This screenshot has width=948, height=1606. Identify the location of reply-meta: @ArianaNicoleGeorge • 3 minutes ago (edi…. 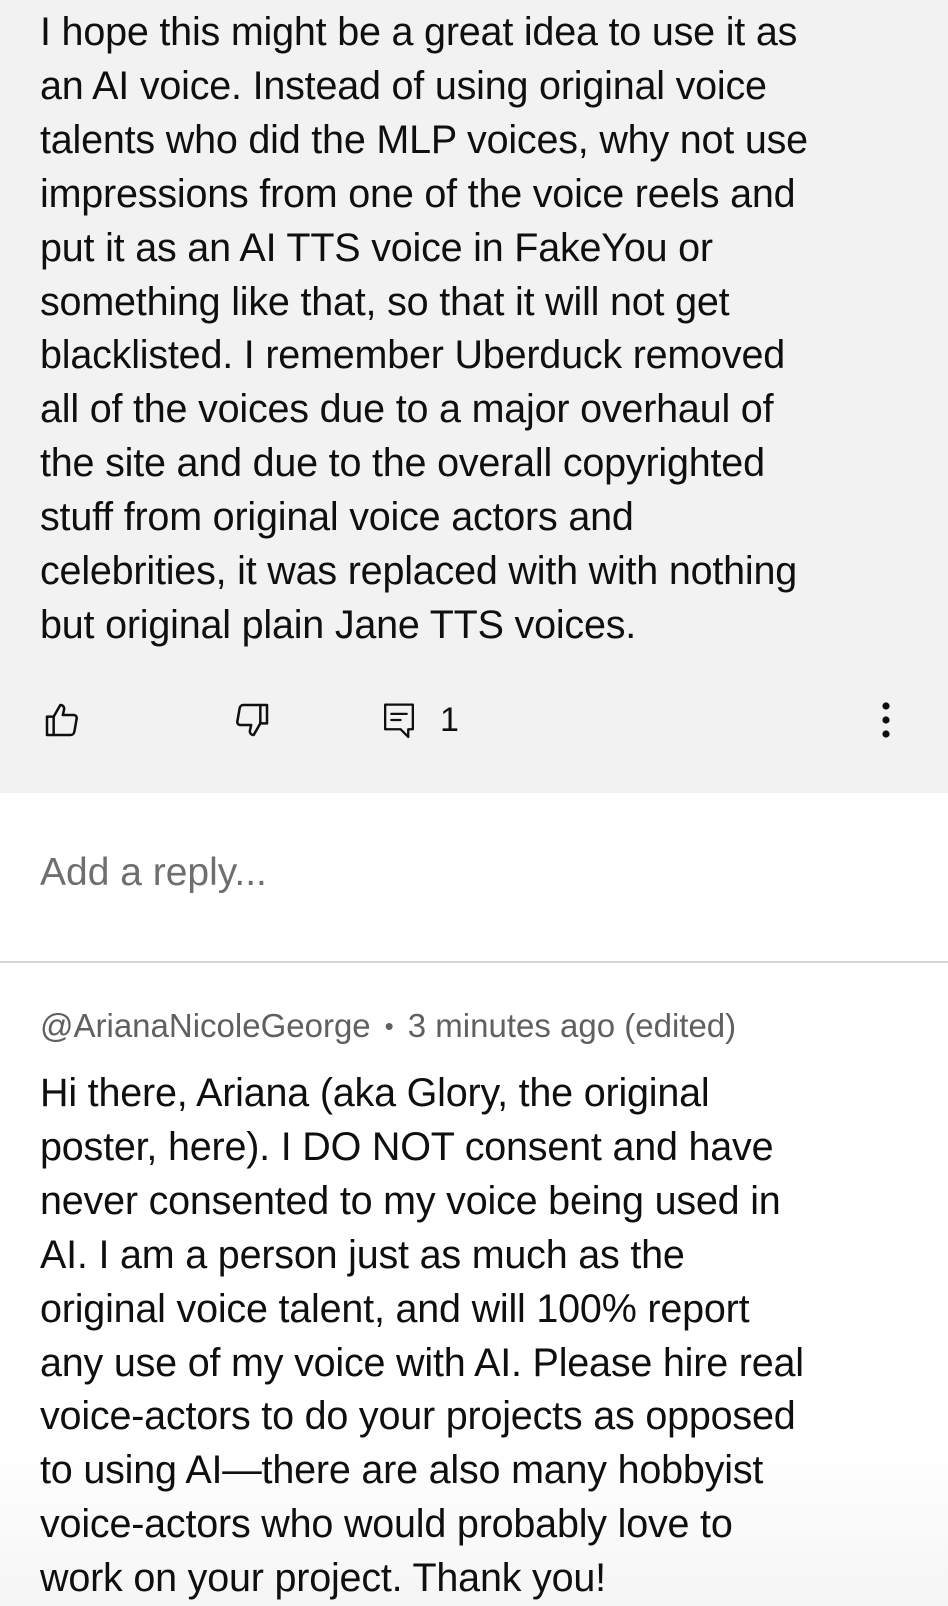
(388, 1026).